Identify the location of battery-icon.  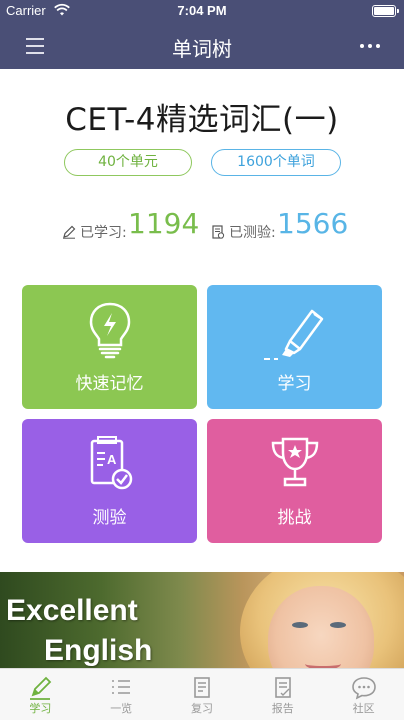
(385, 11).